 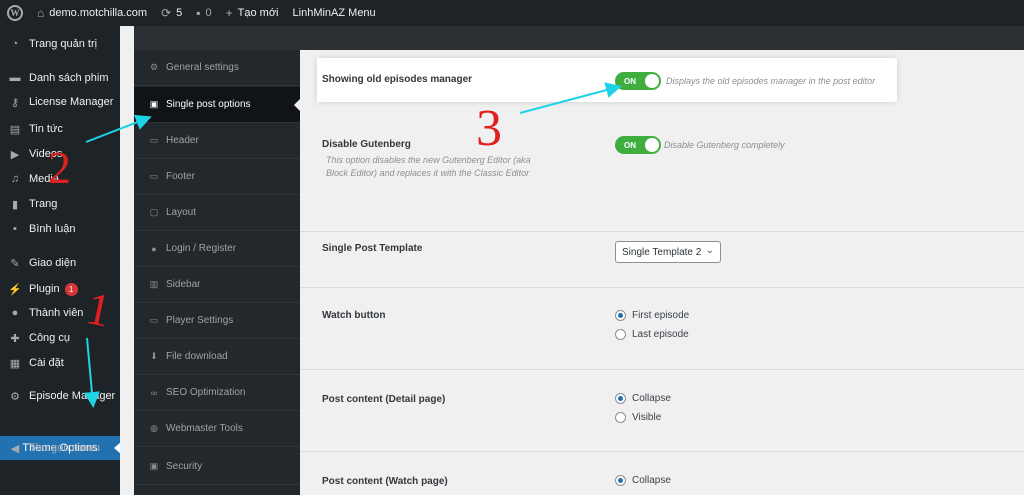 What do you see at coordinates (180, 176) in the screenshot?
I see `tab-label: Footer` at bounding box center [180, 176].